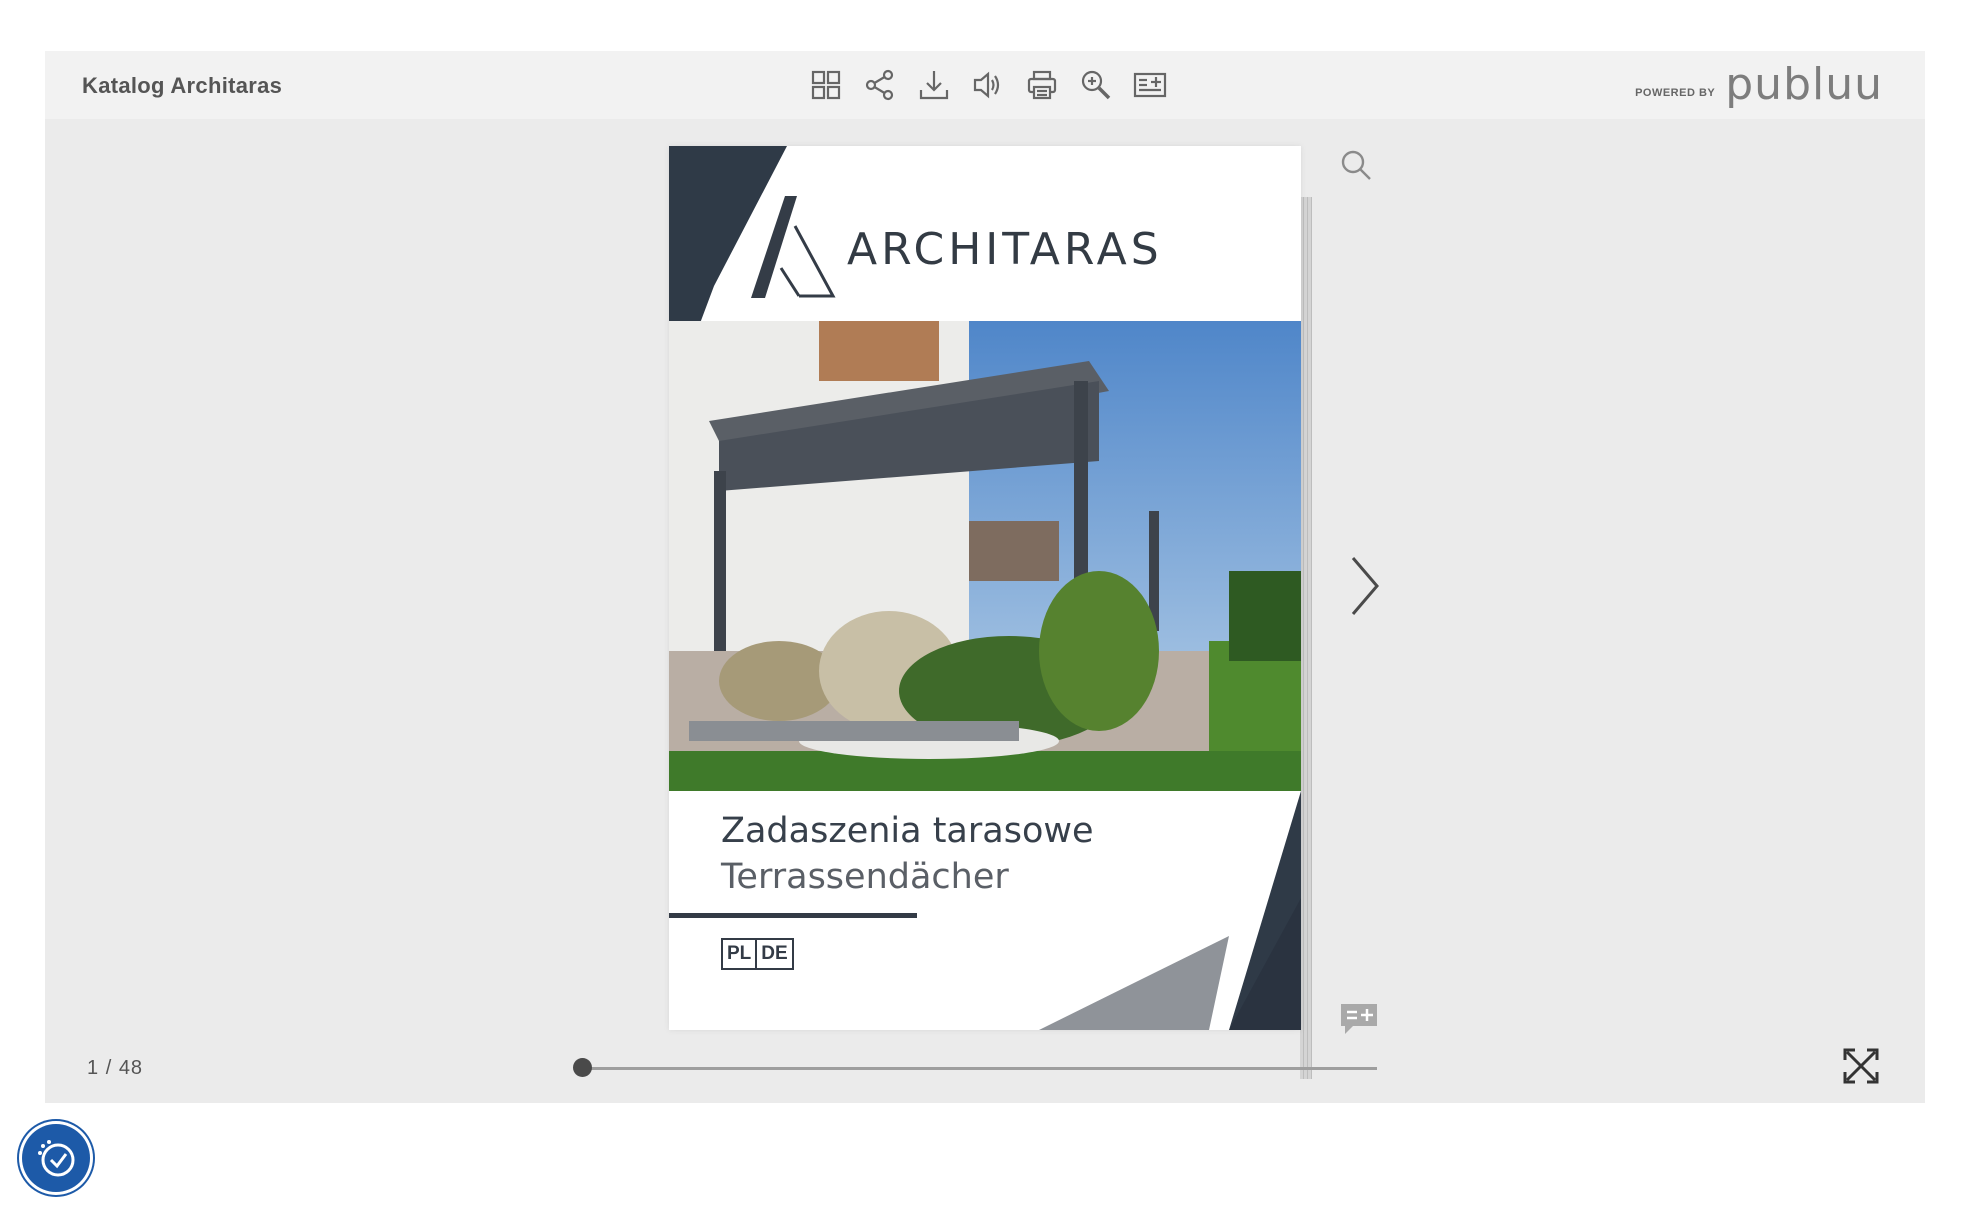  What do you see at coordinates (985, 556) in the screenshot?
I see `cover-photo-terrace` at bounding box center [985, 556].